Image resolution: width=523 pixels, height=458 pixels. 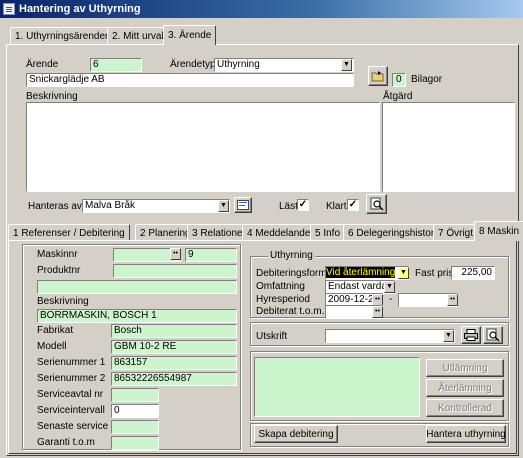 I want to click on hantera-uthyrning-button: Hantera uthyrning, so click(x=466, y=434).